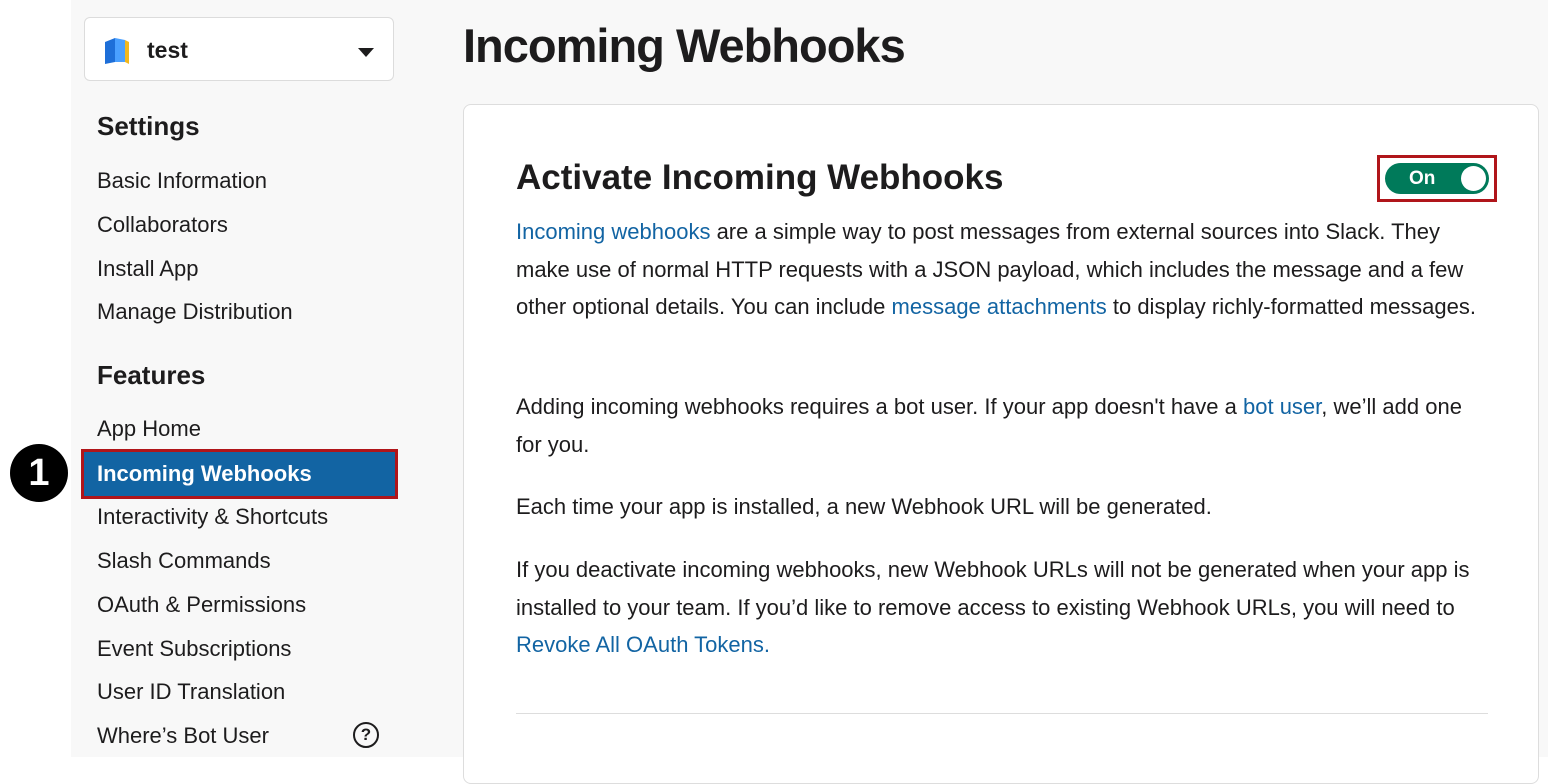 This screenshot has width=1548, height=784. I want to click on sidebar-item-manage-distribution: Manage Distribution, so click(195, 312).